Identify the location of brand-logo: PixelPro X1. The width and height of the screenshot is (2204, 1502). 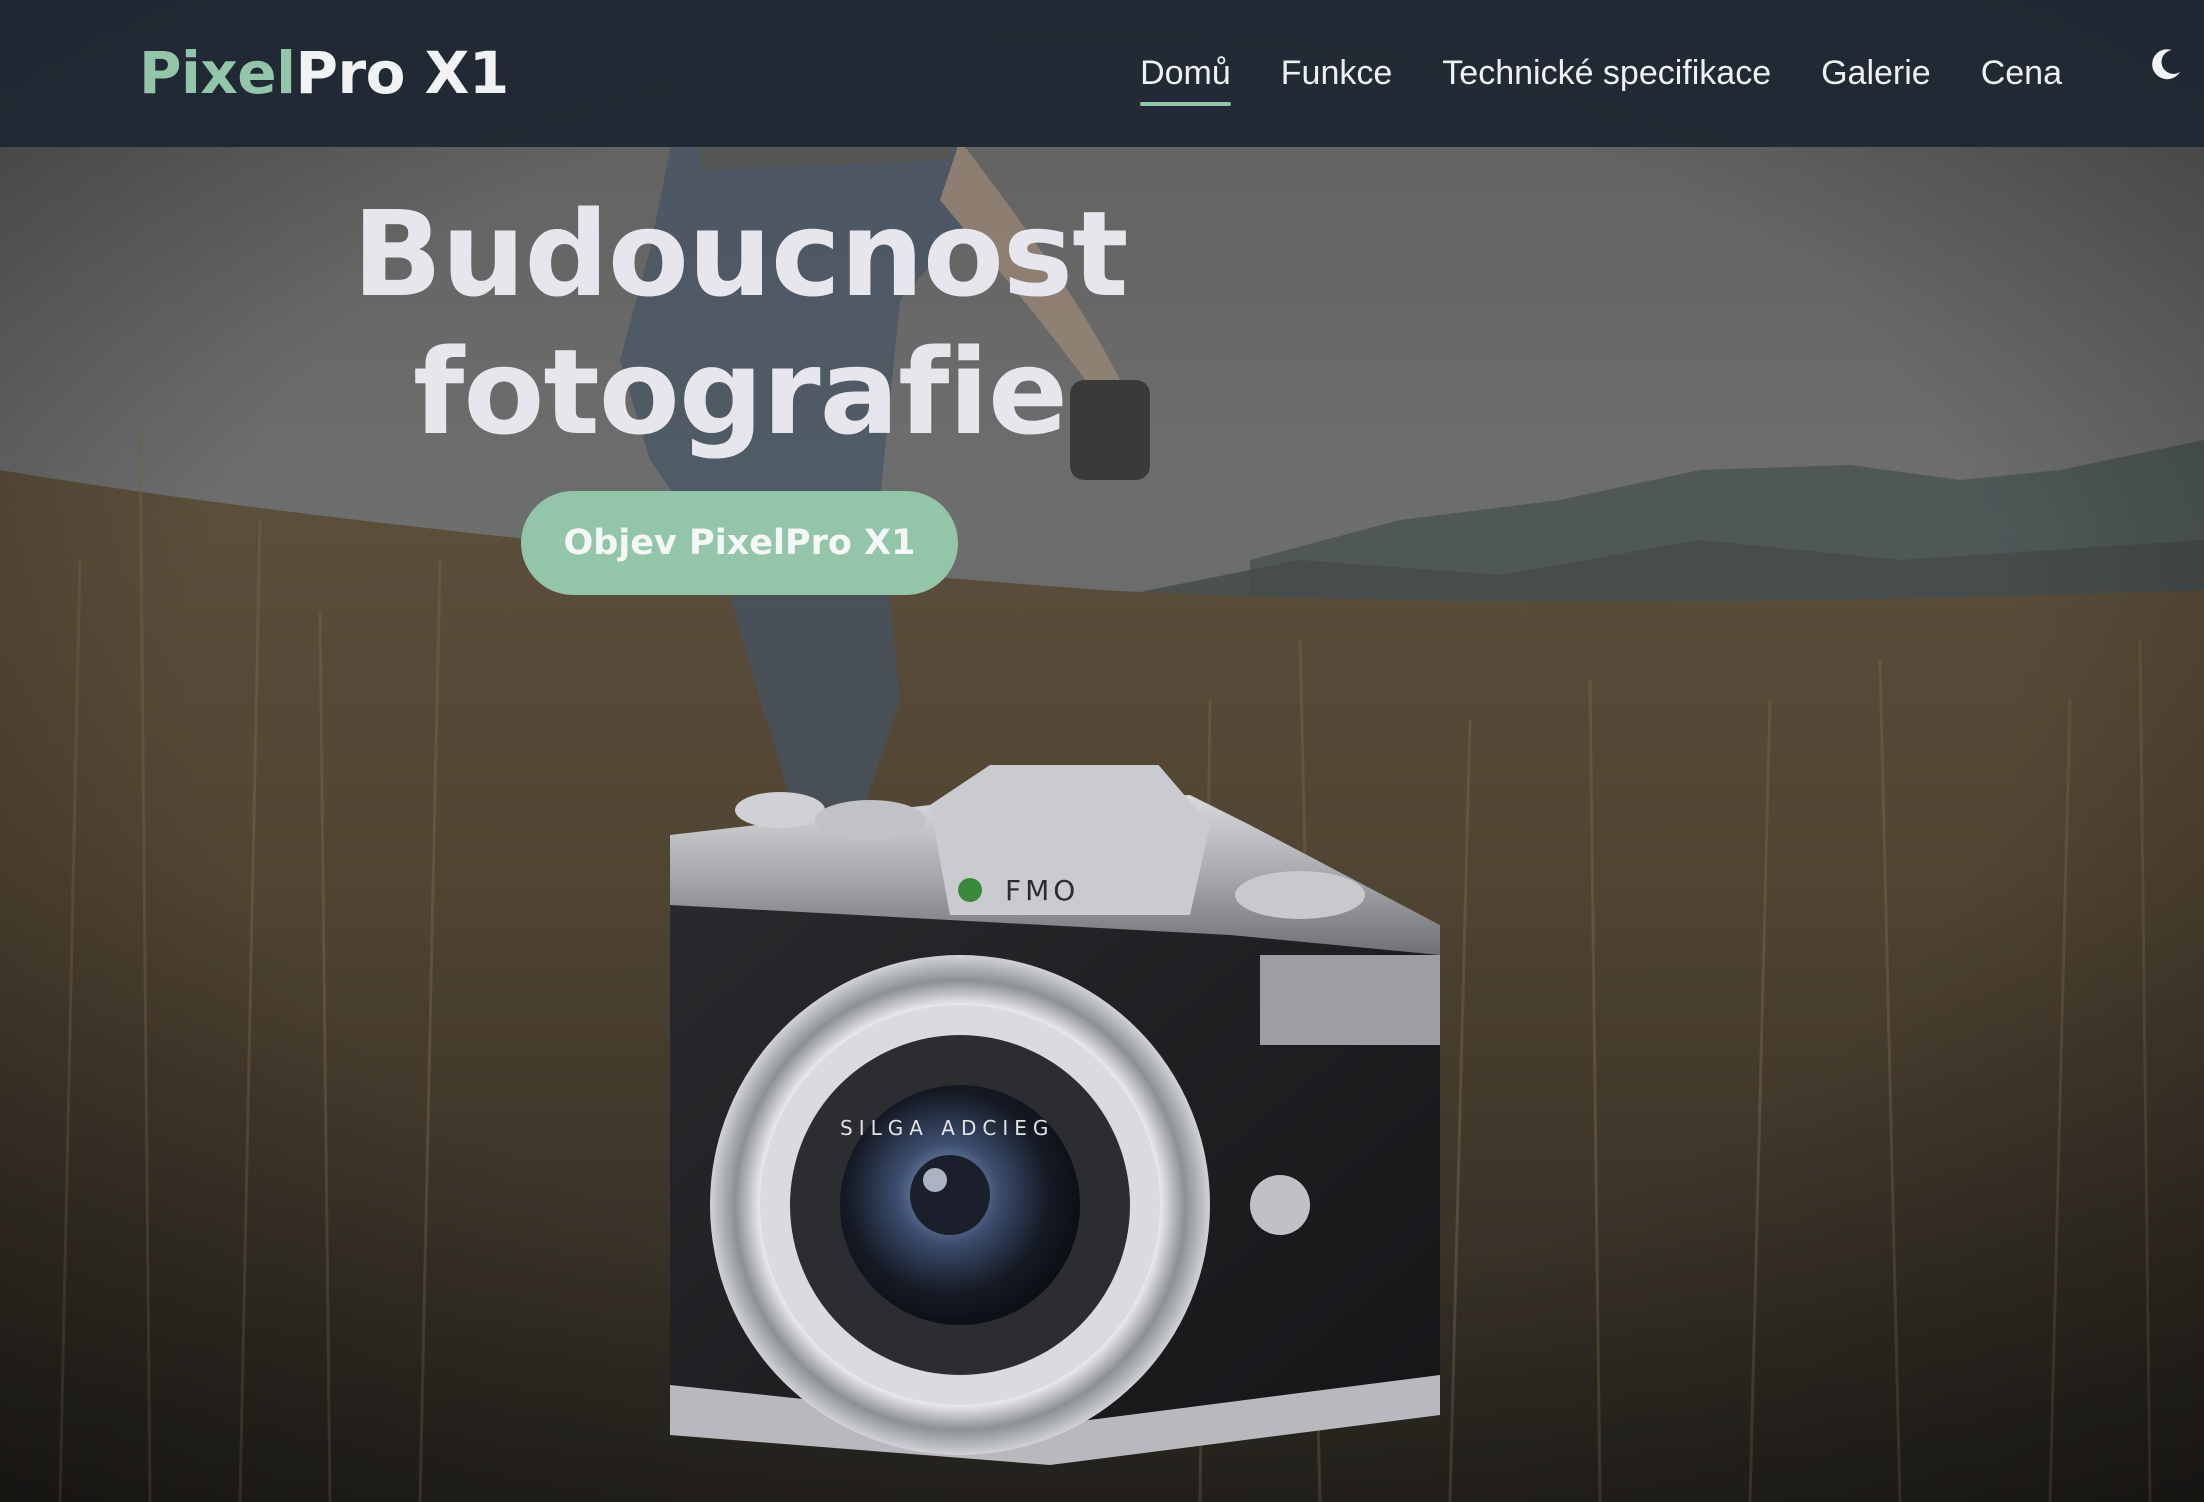
(324, 73).